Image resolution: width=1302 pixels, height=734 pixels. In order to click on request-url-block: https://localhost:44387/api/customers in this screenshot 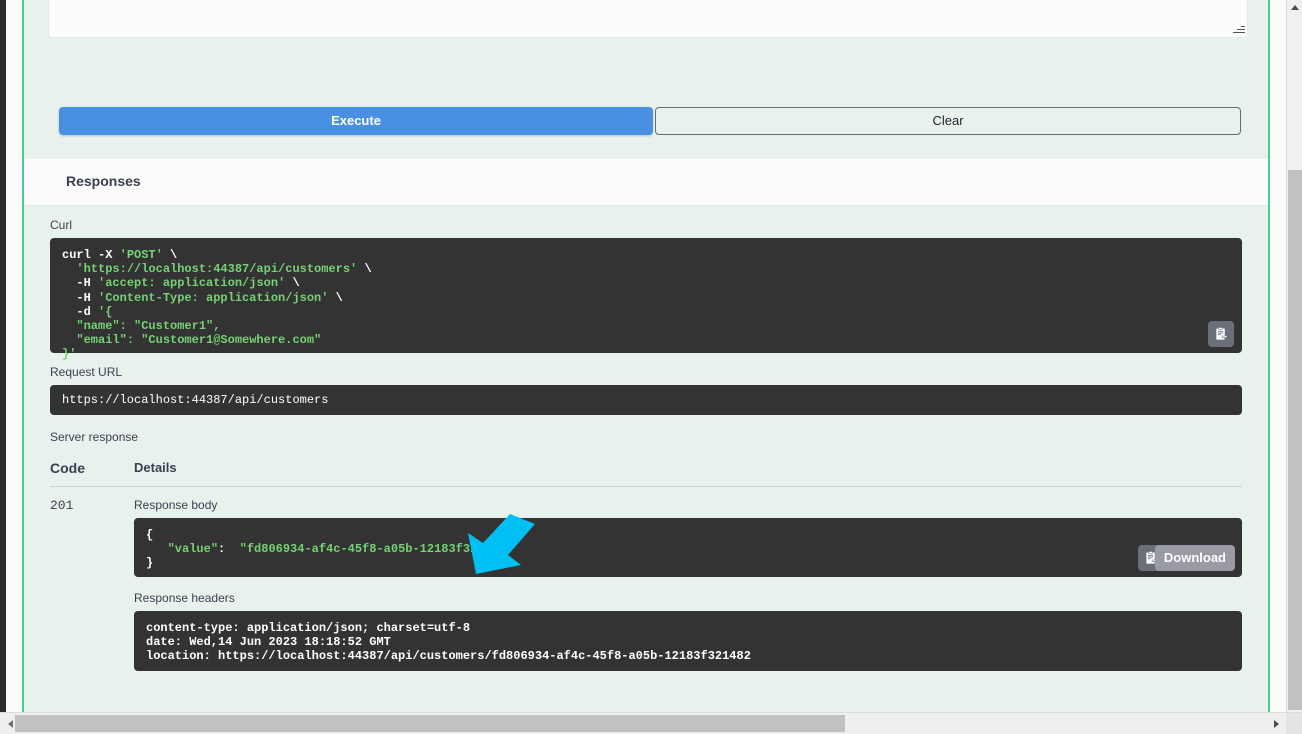, I will do `click(646, 400)`.